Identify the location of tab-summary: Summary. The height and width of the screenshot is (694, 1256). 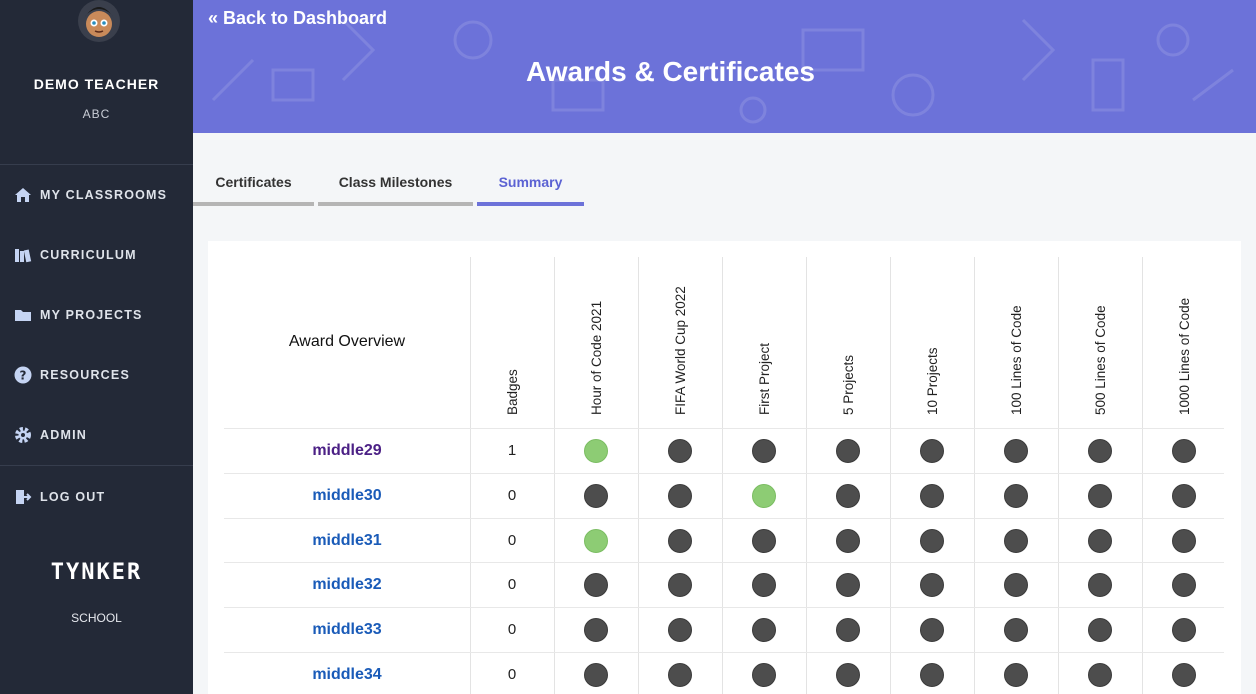
(530, 184).